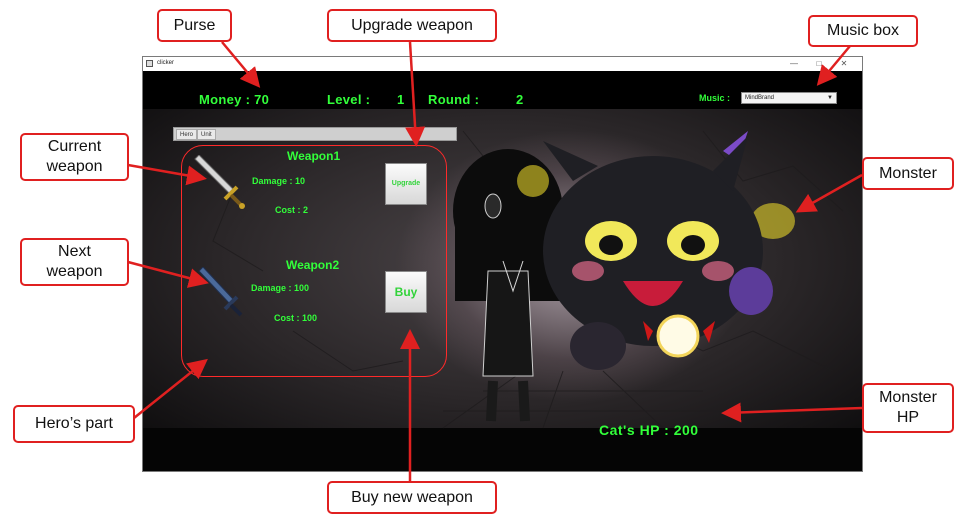 This screenshot has height=523, width=959. What do you see at coordinates (760, 98) in the screenshot?
I see `music-selected-value: MindBrand` at bounding box center [760, 98].